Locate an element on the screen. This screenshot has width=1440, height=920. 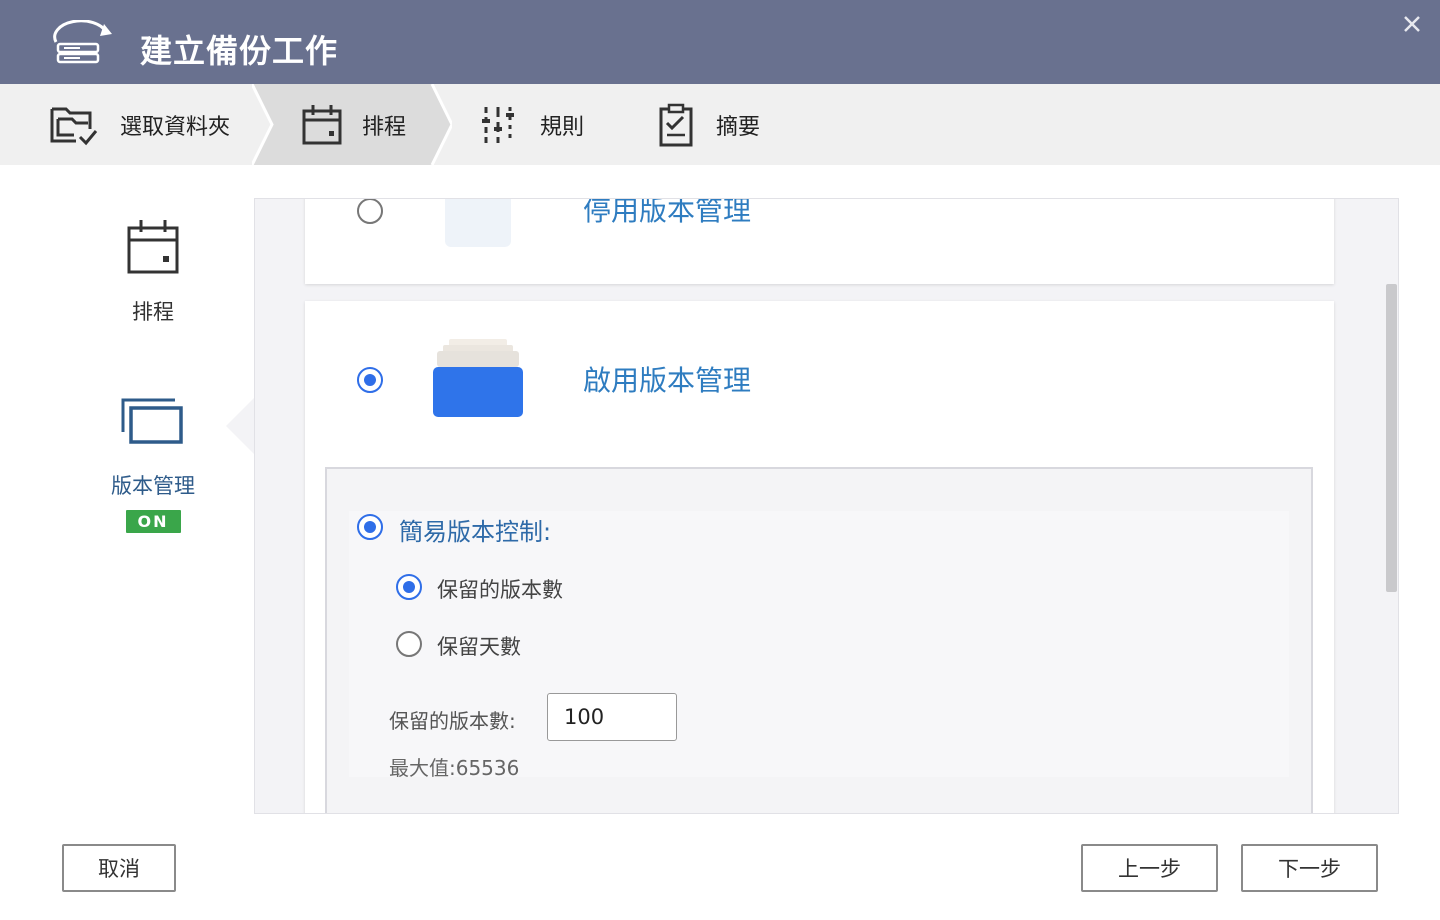
version-count-input is located at coordinates (612, 717).